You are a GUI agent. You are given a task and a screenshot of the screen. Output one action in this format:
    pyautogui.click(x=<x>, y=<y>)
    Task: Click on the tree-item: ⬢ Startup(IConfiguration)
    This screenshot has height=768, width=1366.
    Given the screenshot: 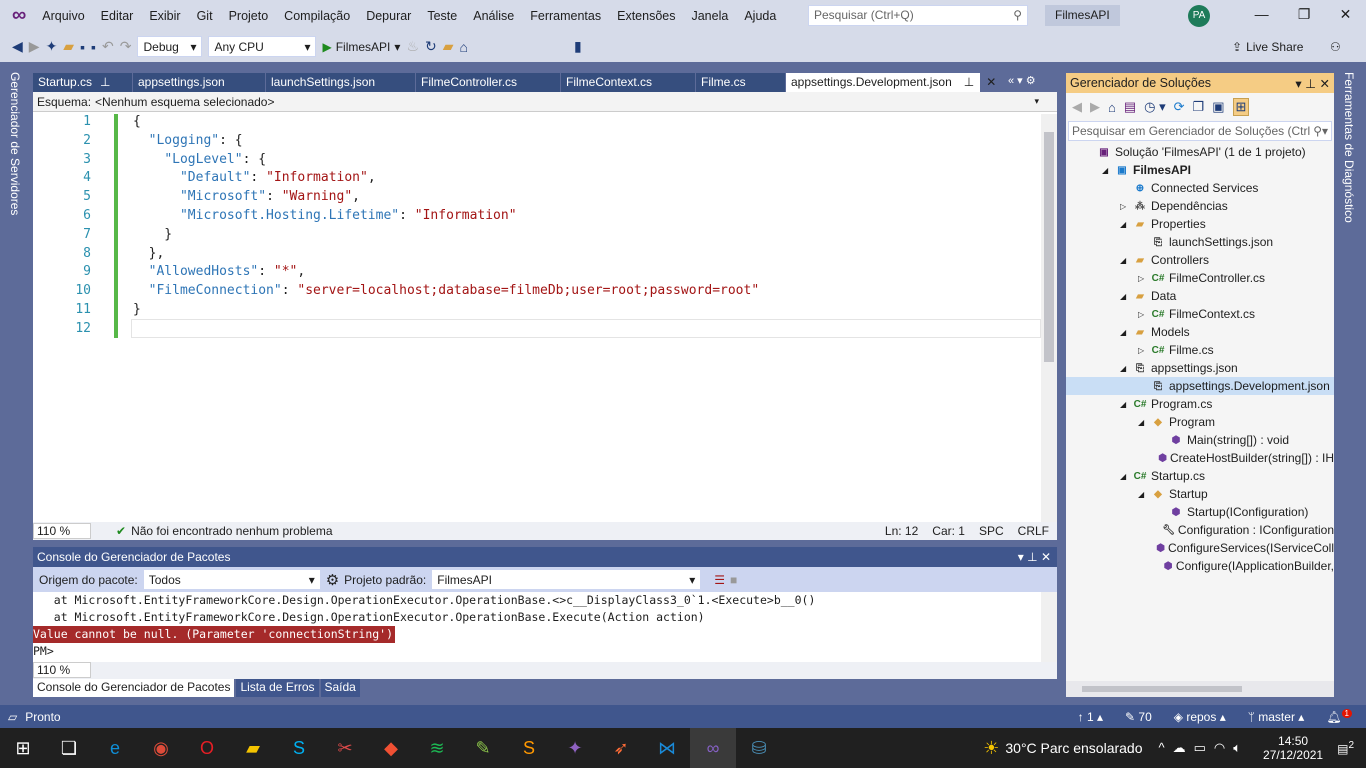 What is the action you would take?
    pyautogui.click(x=1200, y=512)
    